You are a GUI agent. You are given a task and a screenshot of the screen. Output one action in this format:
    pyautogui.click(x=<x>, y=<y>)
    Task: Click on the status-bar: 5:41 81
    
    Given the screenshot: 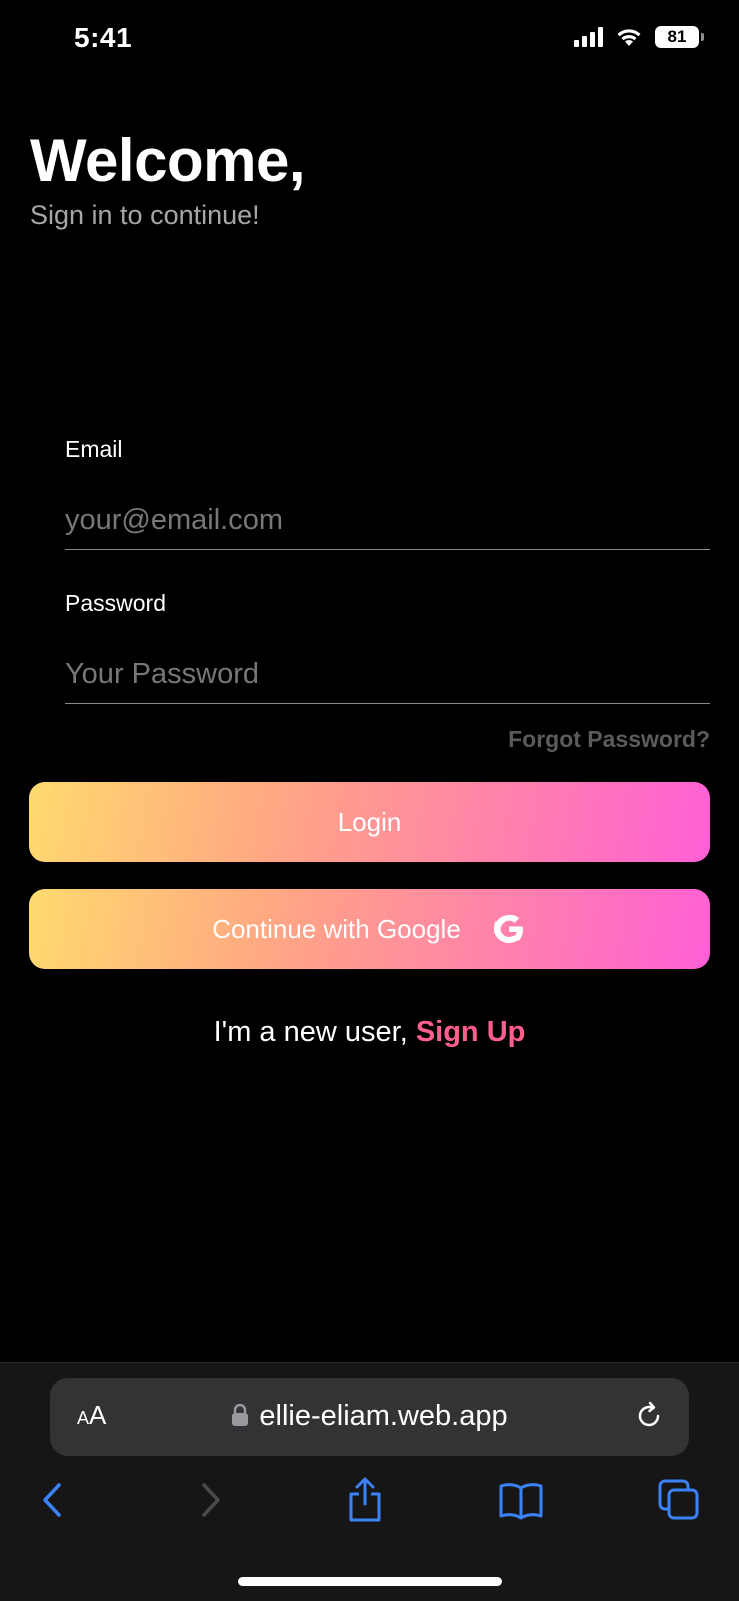 What is the action you would take?
    pyautogui.click(x=369, y=40)
    